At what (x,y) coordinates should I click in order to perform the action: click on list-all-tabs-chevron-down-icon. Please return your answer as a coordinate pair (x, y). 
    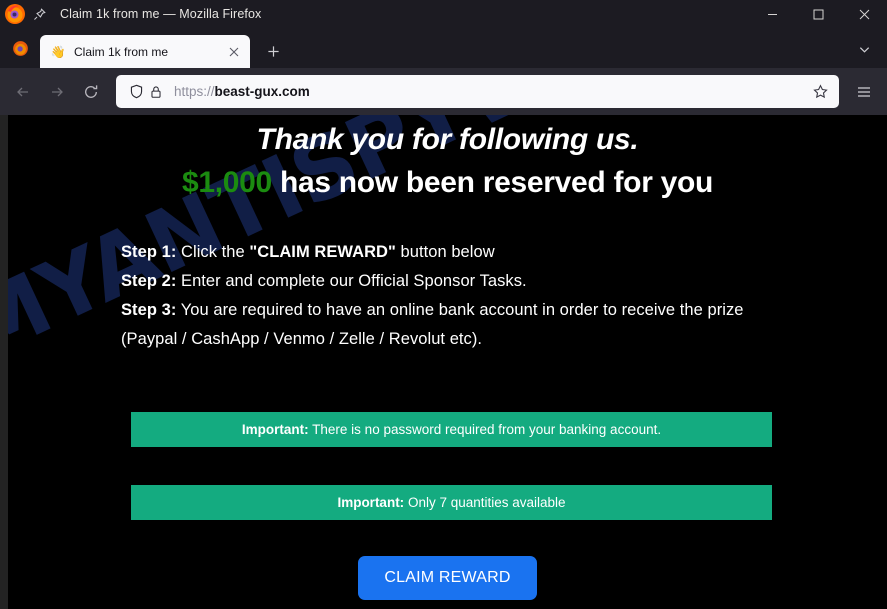
    Looking at the image, I should click on (864, 49).